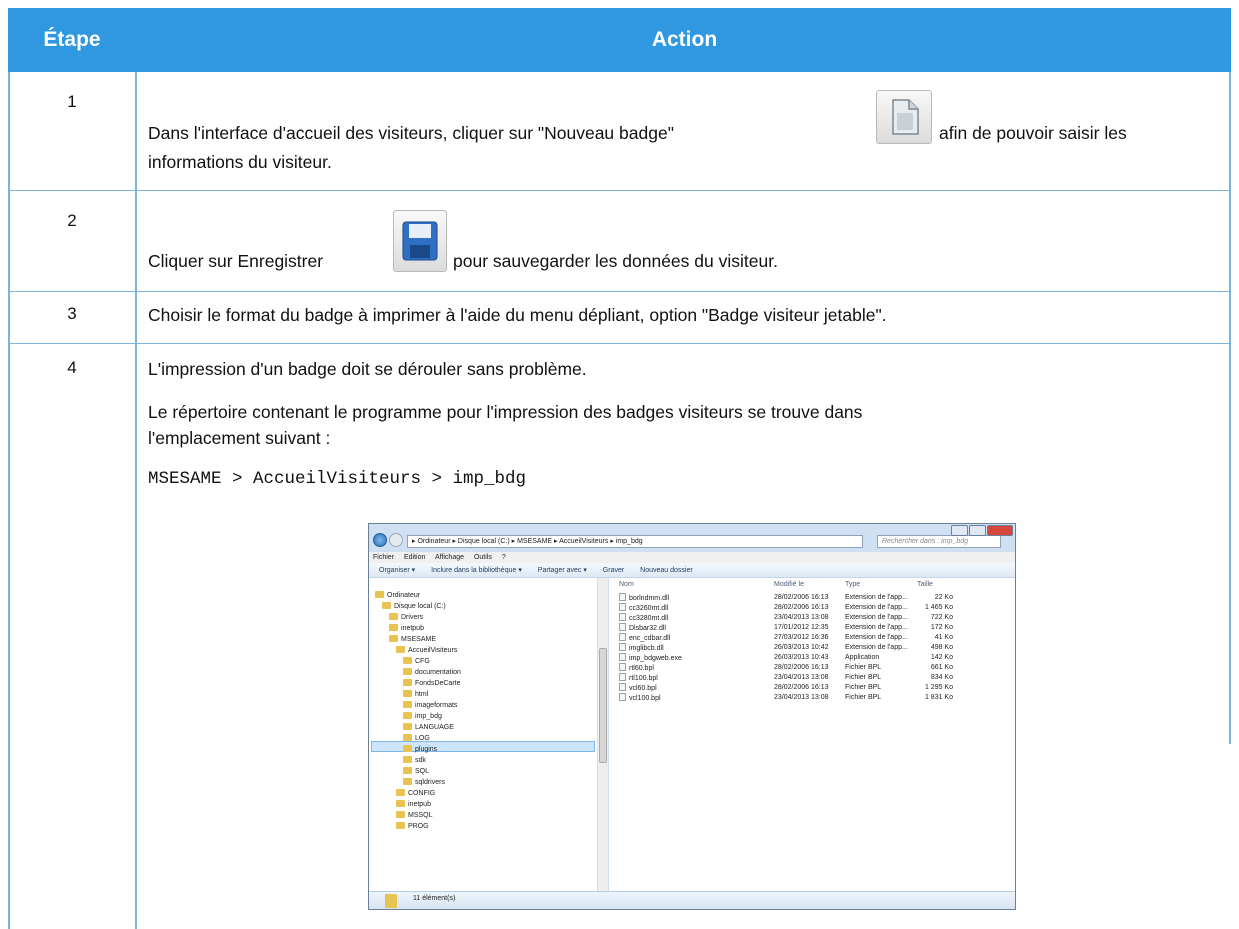 The height and width of the screenshot is (929, 1239). Describe the element at coordinates (434, 727) in the screenshot. I see `tree-item-label: LANGUAGE` at that location.